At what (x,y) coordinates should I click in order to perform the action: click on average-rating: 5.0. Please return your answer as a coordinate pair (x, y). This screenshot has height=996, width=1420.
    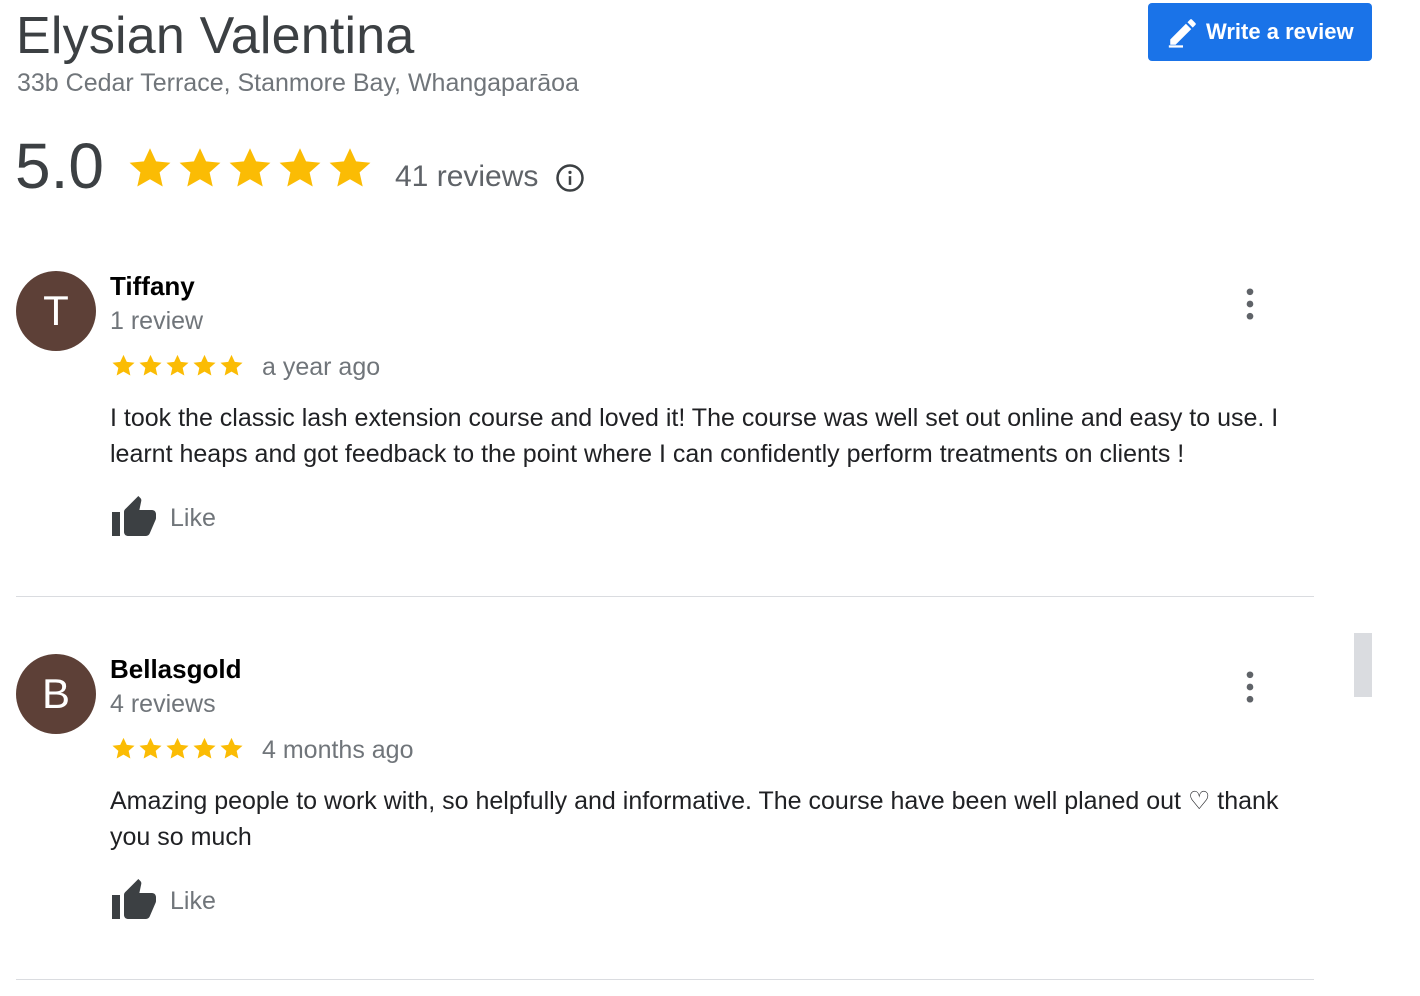
    Looking at the image, I should click on (59, 166).